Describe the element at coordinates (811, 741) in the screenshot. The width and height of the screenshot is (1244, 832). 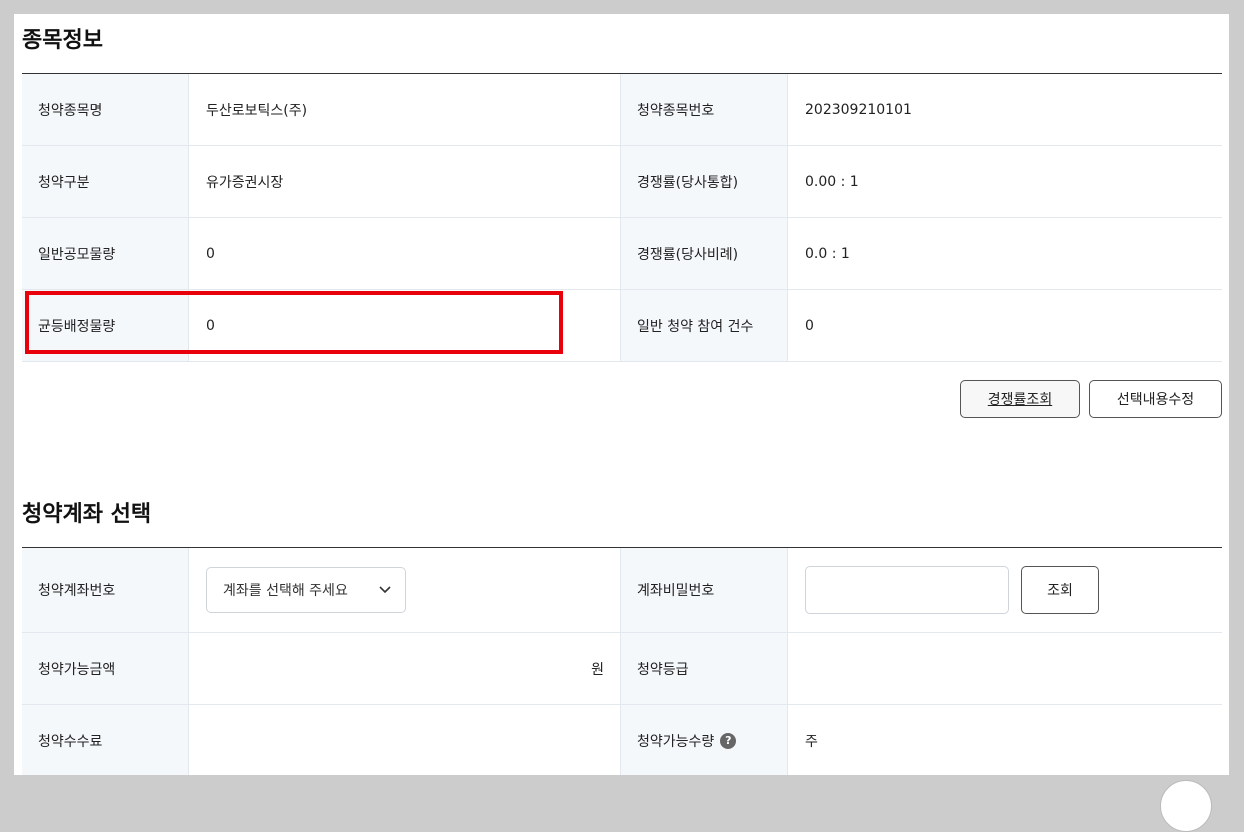
I see `available-qty-unit: 주` at that location.